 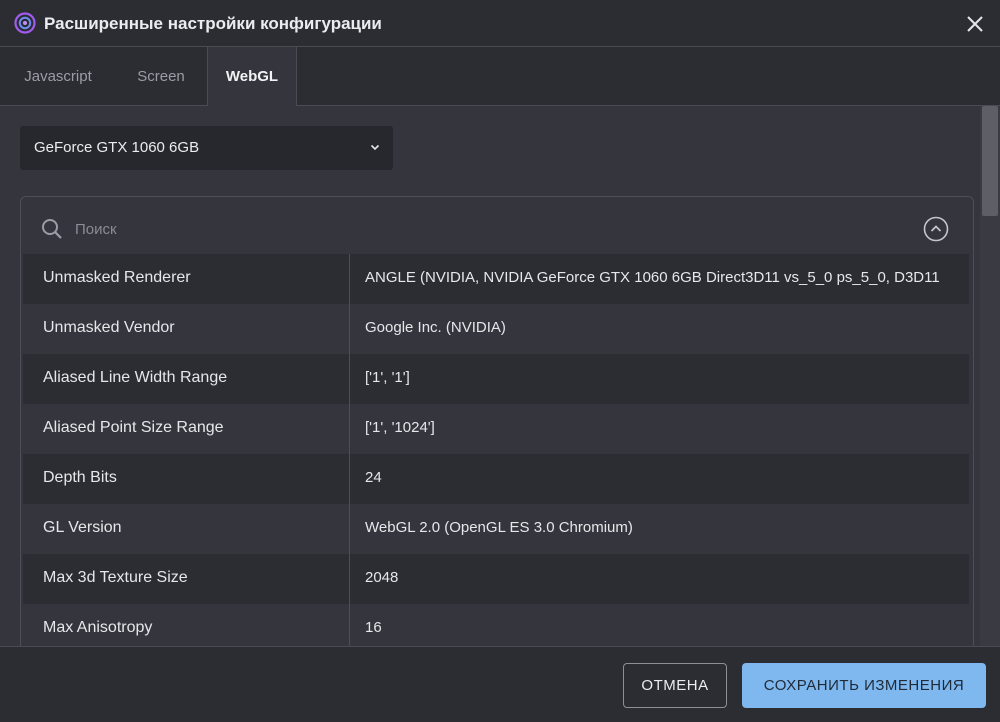 I want to click on chevron-up-icon, so click(x=936, y=229).